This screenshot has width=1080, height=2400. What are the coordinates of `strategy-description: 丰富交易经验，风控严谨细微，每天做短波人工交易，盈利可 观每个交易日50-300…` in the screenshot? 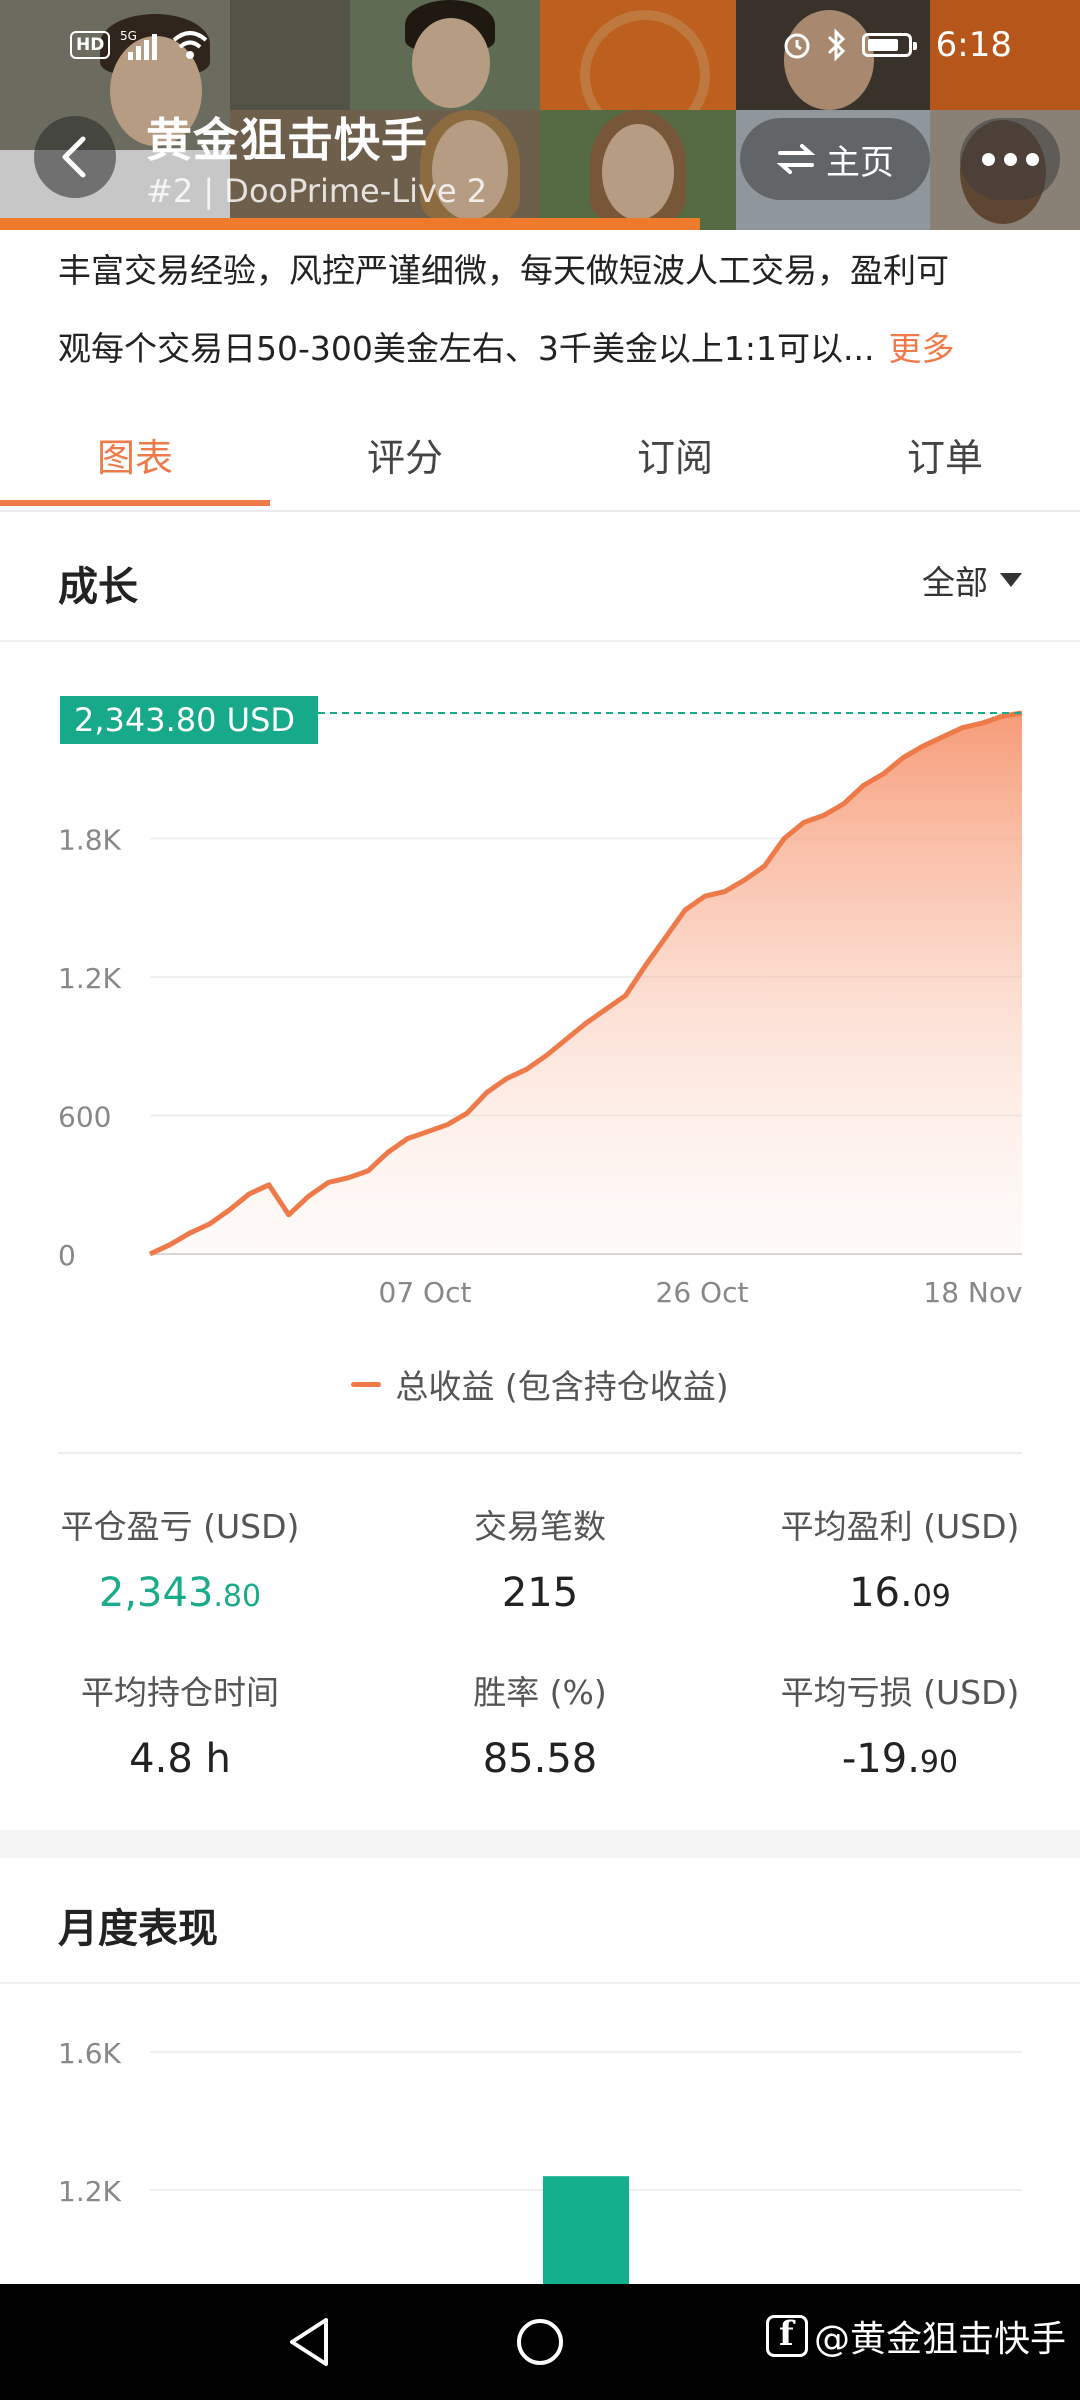 It's located at (548, 310).